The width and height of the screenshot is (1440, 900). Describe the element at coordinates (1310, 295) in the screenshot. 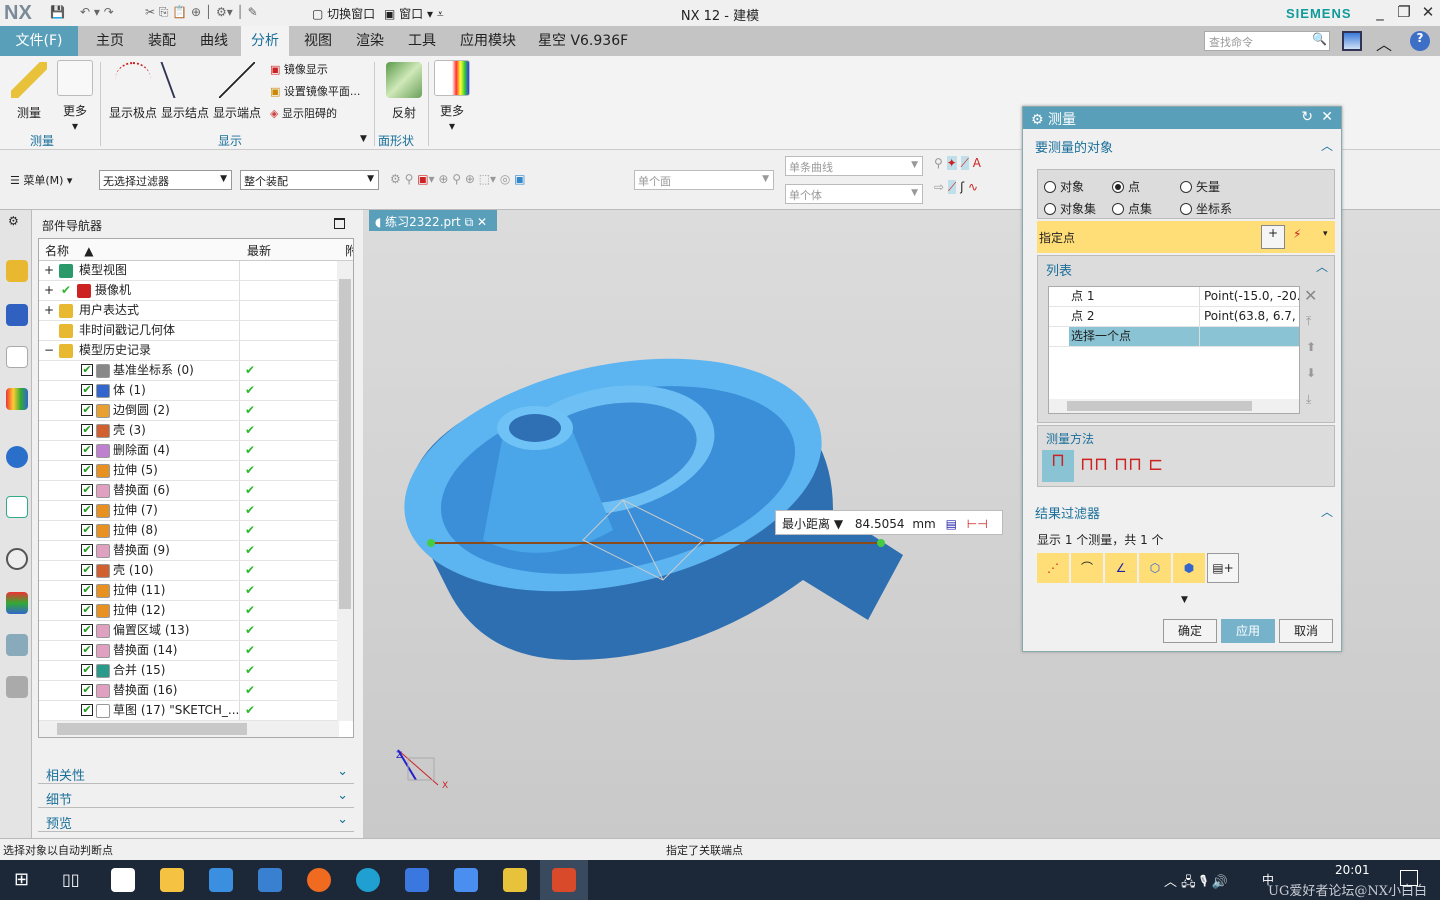

I see `delete-icon: ✕` at that location.